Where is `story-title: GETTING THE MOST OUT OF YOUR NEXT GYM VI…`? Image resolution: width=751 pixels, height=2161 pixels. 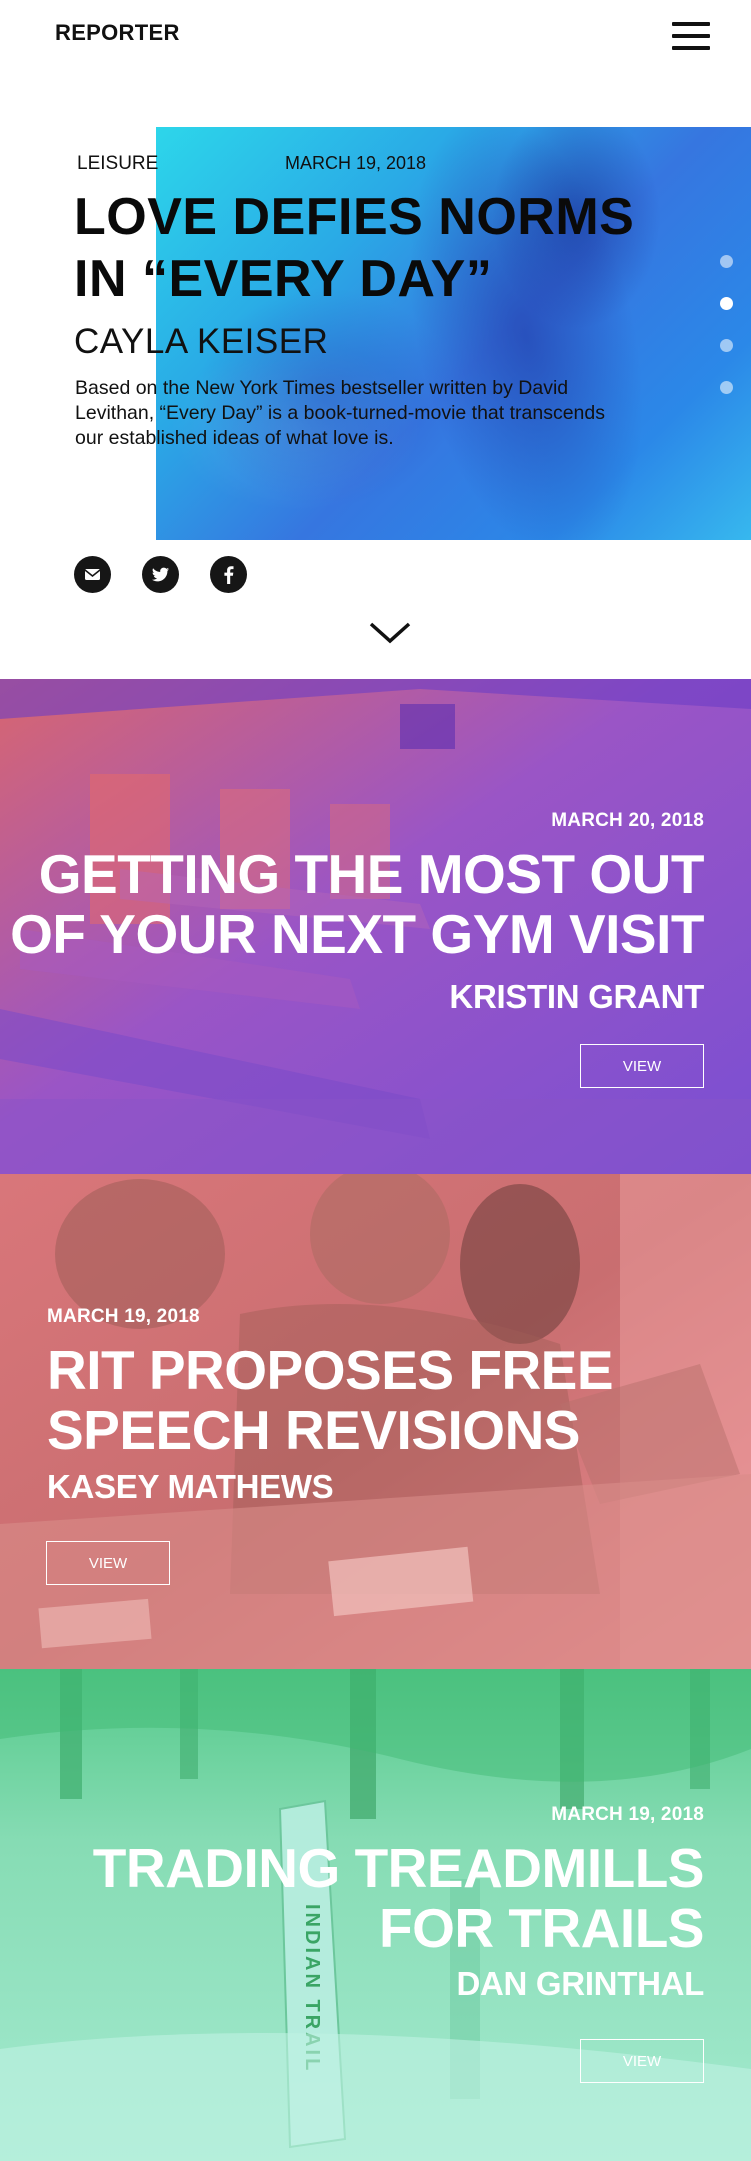
story-title: GETTING THE MOST OUT OF YOUR NEXT GYM VI… is located at coordinates (352, 904).